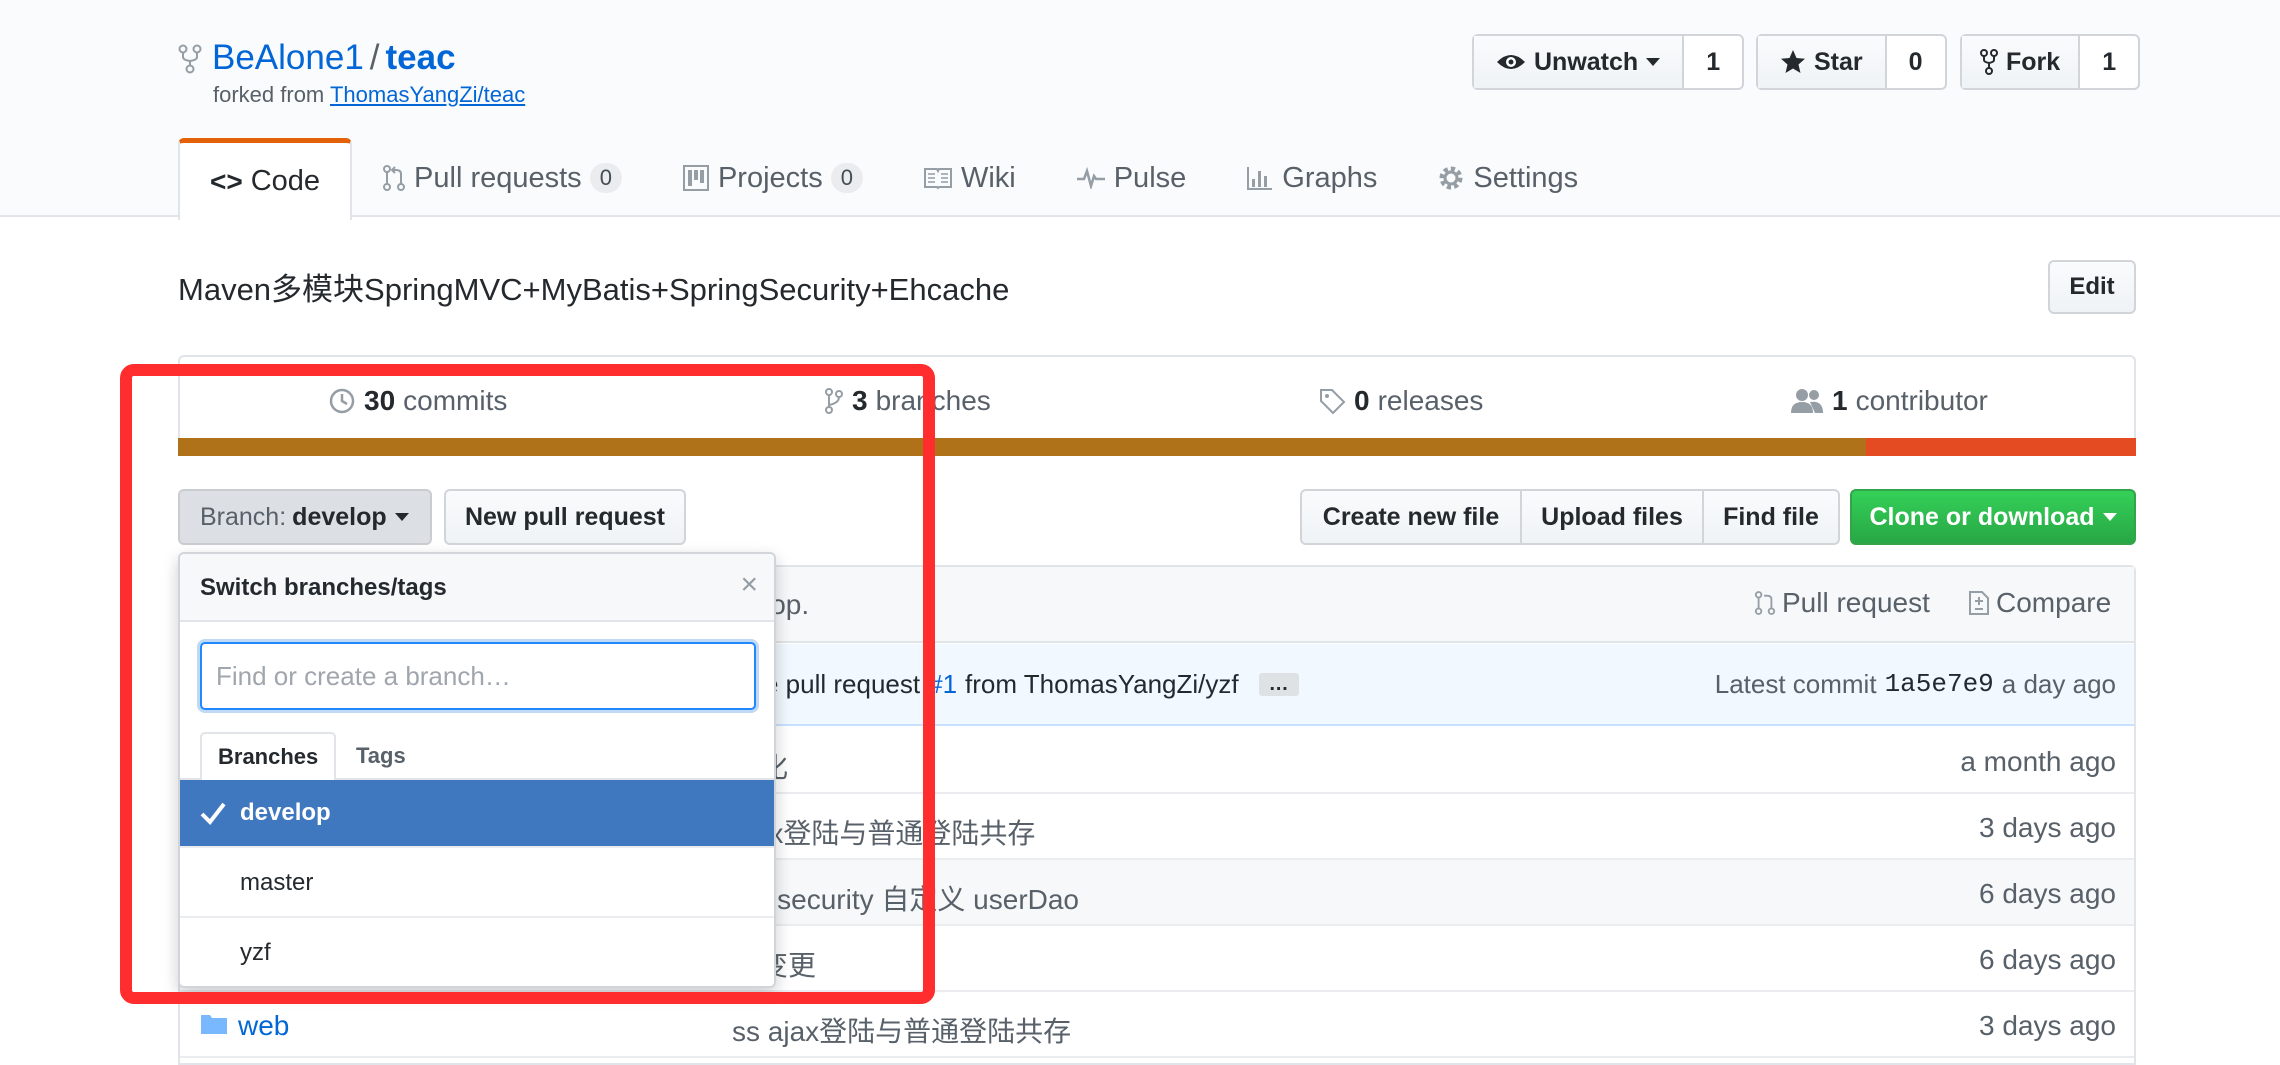 This screenshot has width=2280, height=1065. I want to click on folder-icon, so click(214, 1024).